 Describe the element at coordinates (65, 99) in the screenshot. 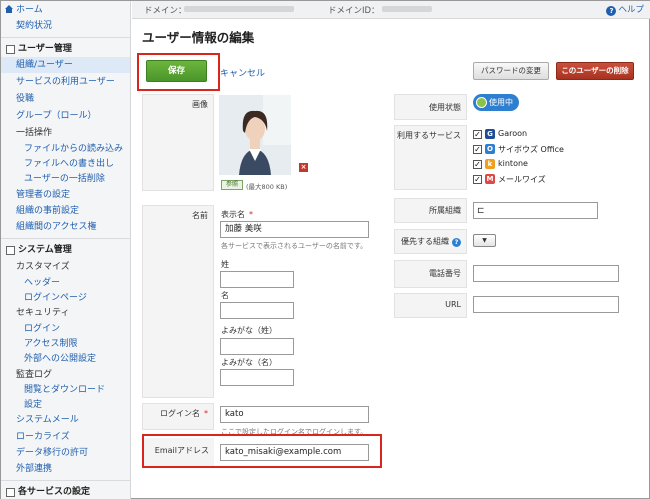

I see `sidebar-item-roles: 役職` at that location.